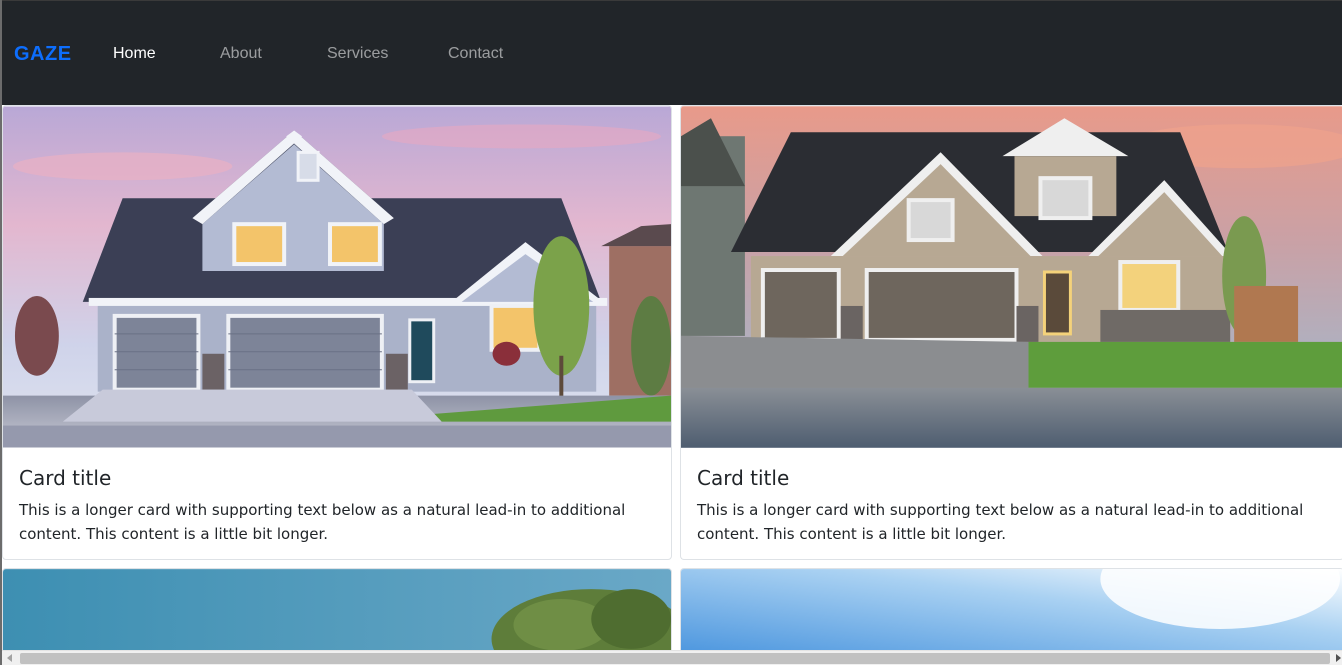 This screenshot has width=1342, height=665. Describe the element at coordinates (1011, 610) in the screenshot. I see `sky-image` at that location.